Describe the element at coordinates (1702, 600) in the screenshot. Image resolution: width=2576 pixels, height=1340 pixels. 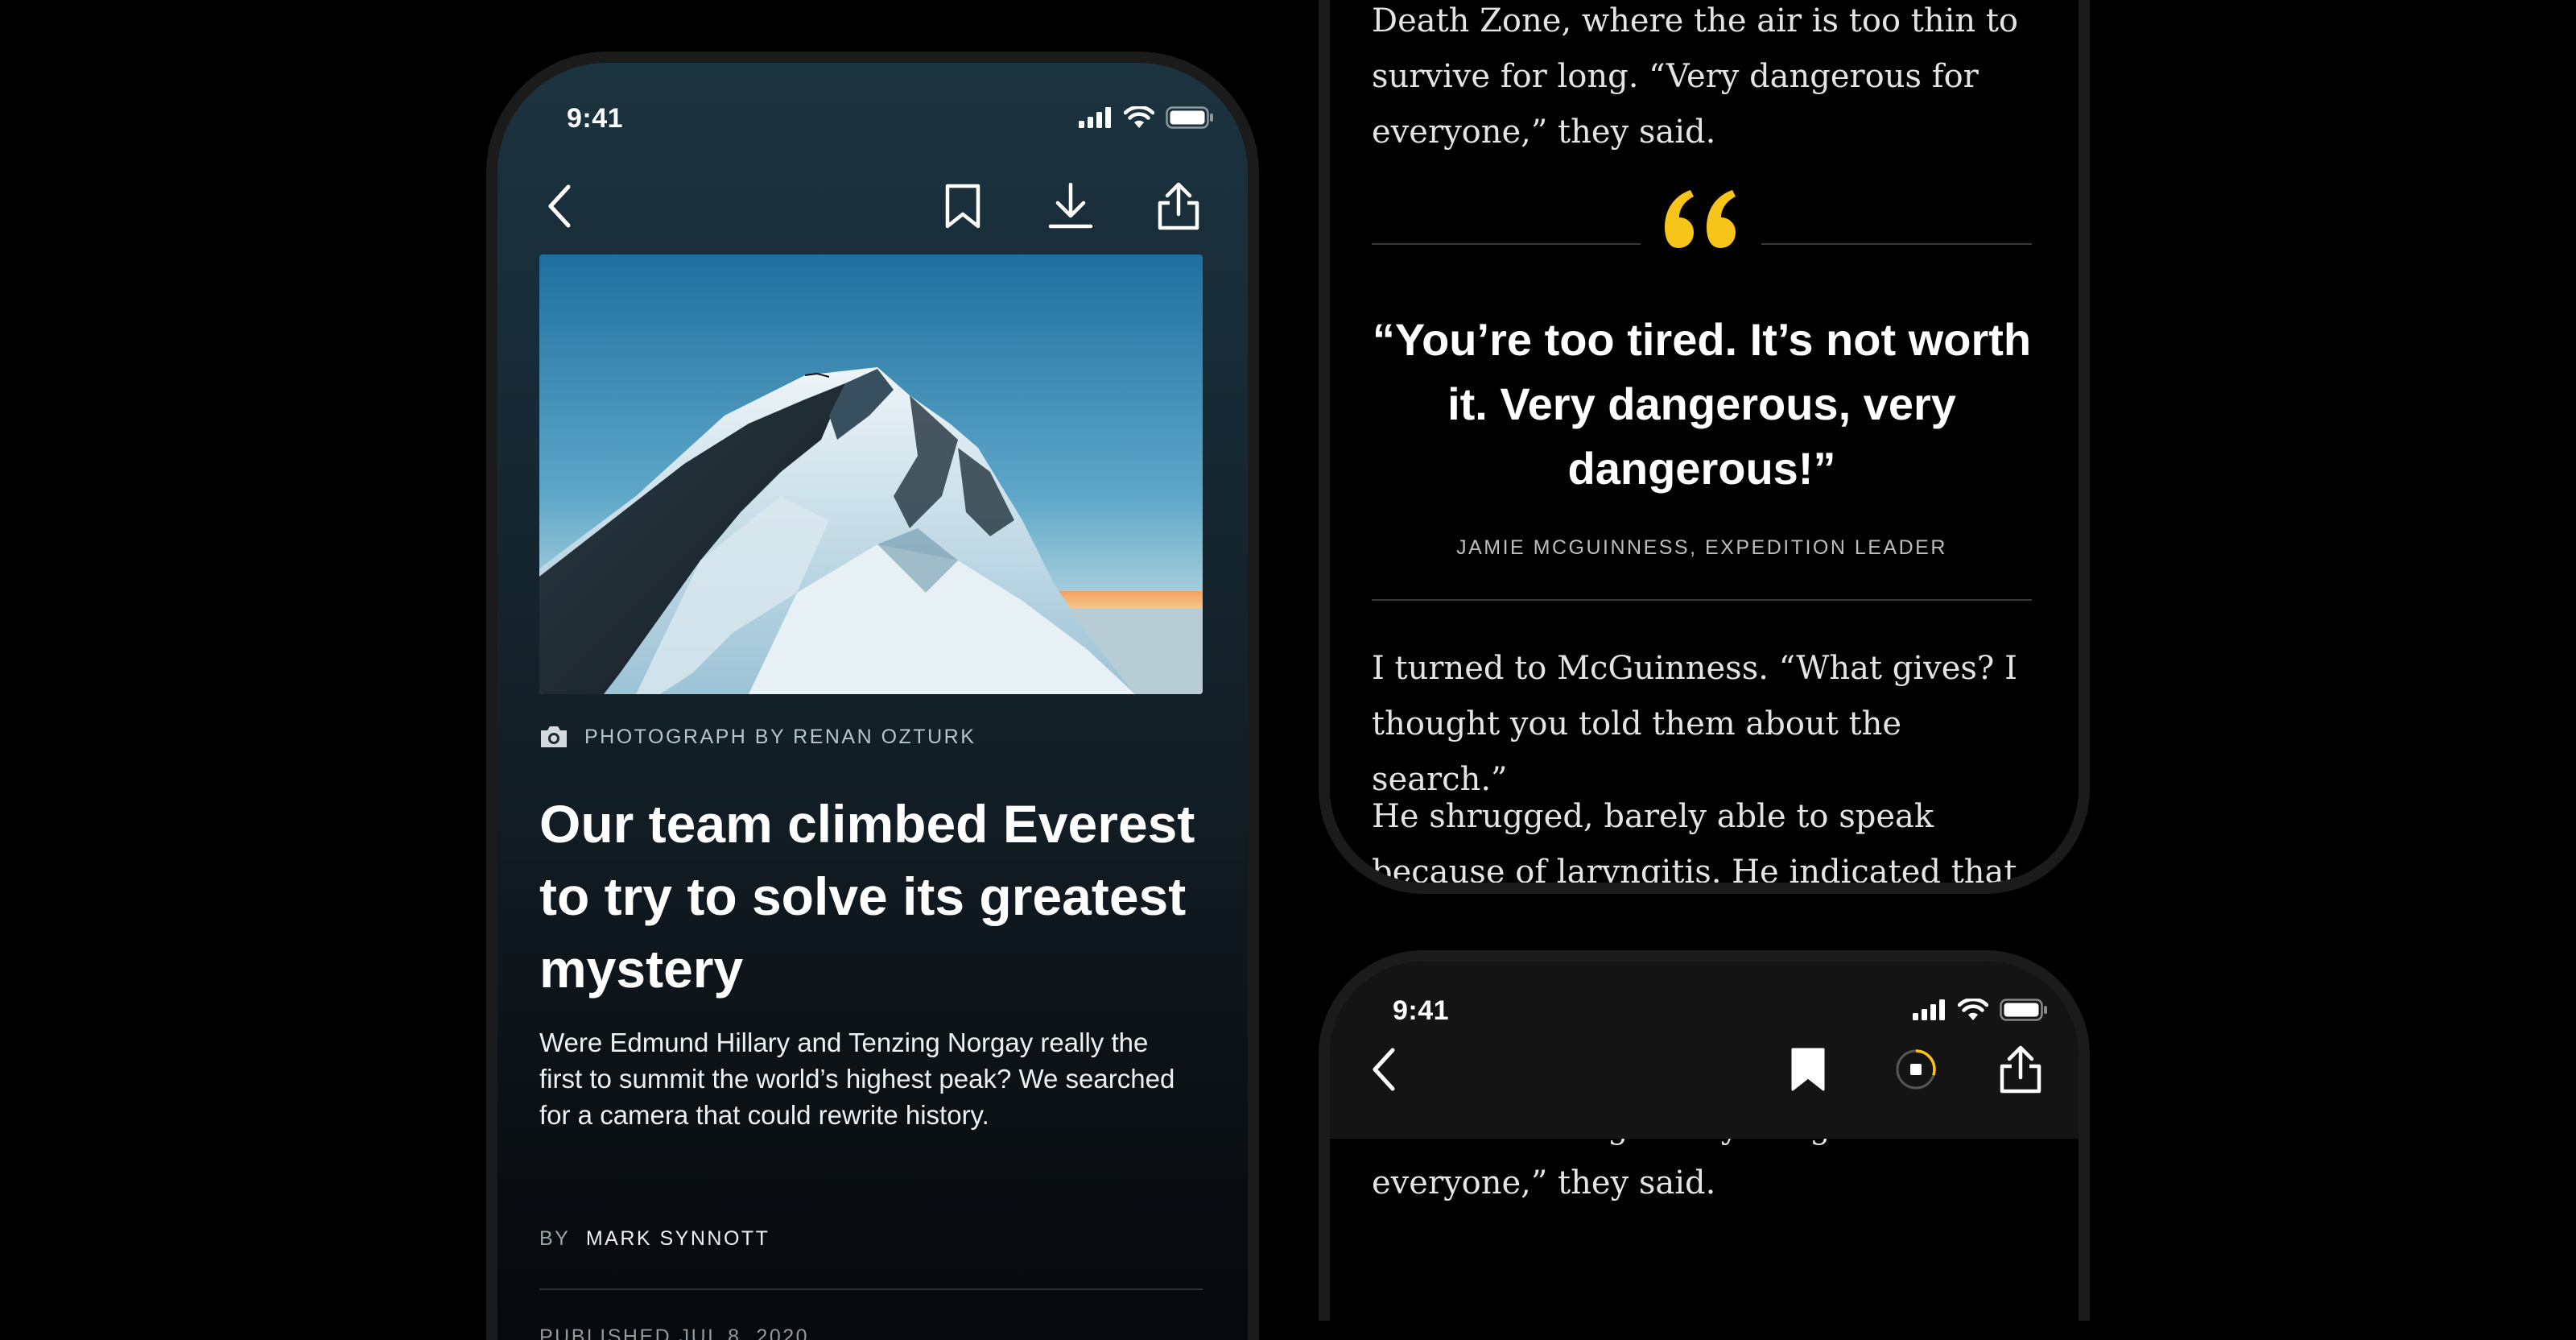
I see `quote-rule-bottom` at that location.